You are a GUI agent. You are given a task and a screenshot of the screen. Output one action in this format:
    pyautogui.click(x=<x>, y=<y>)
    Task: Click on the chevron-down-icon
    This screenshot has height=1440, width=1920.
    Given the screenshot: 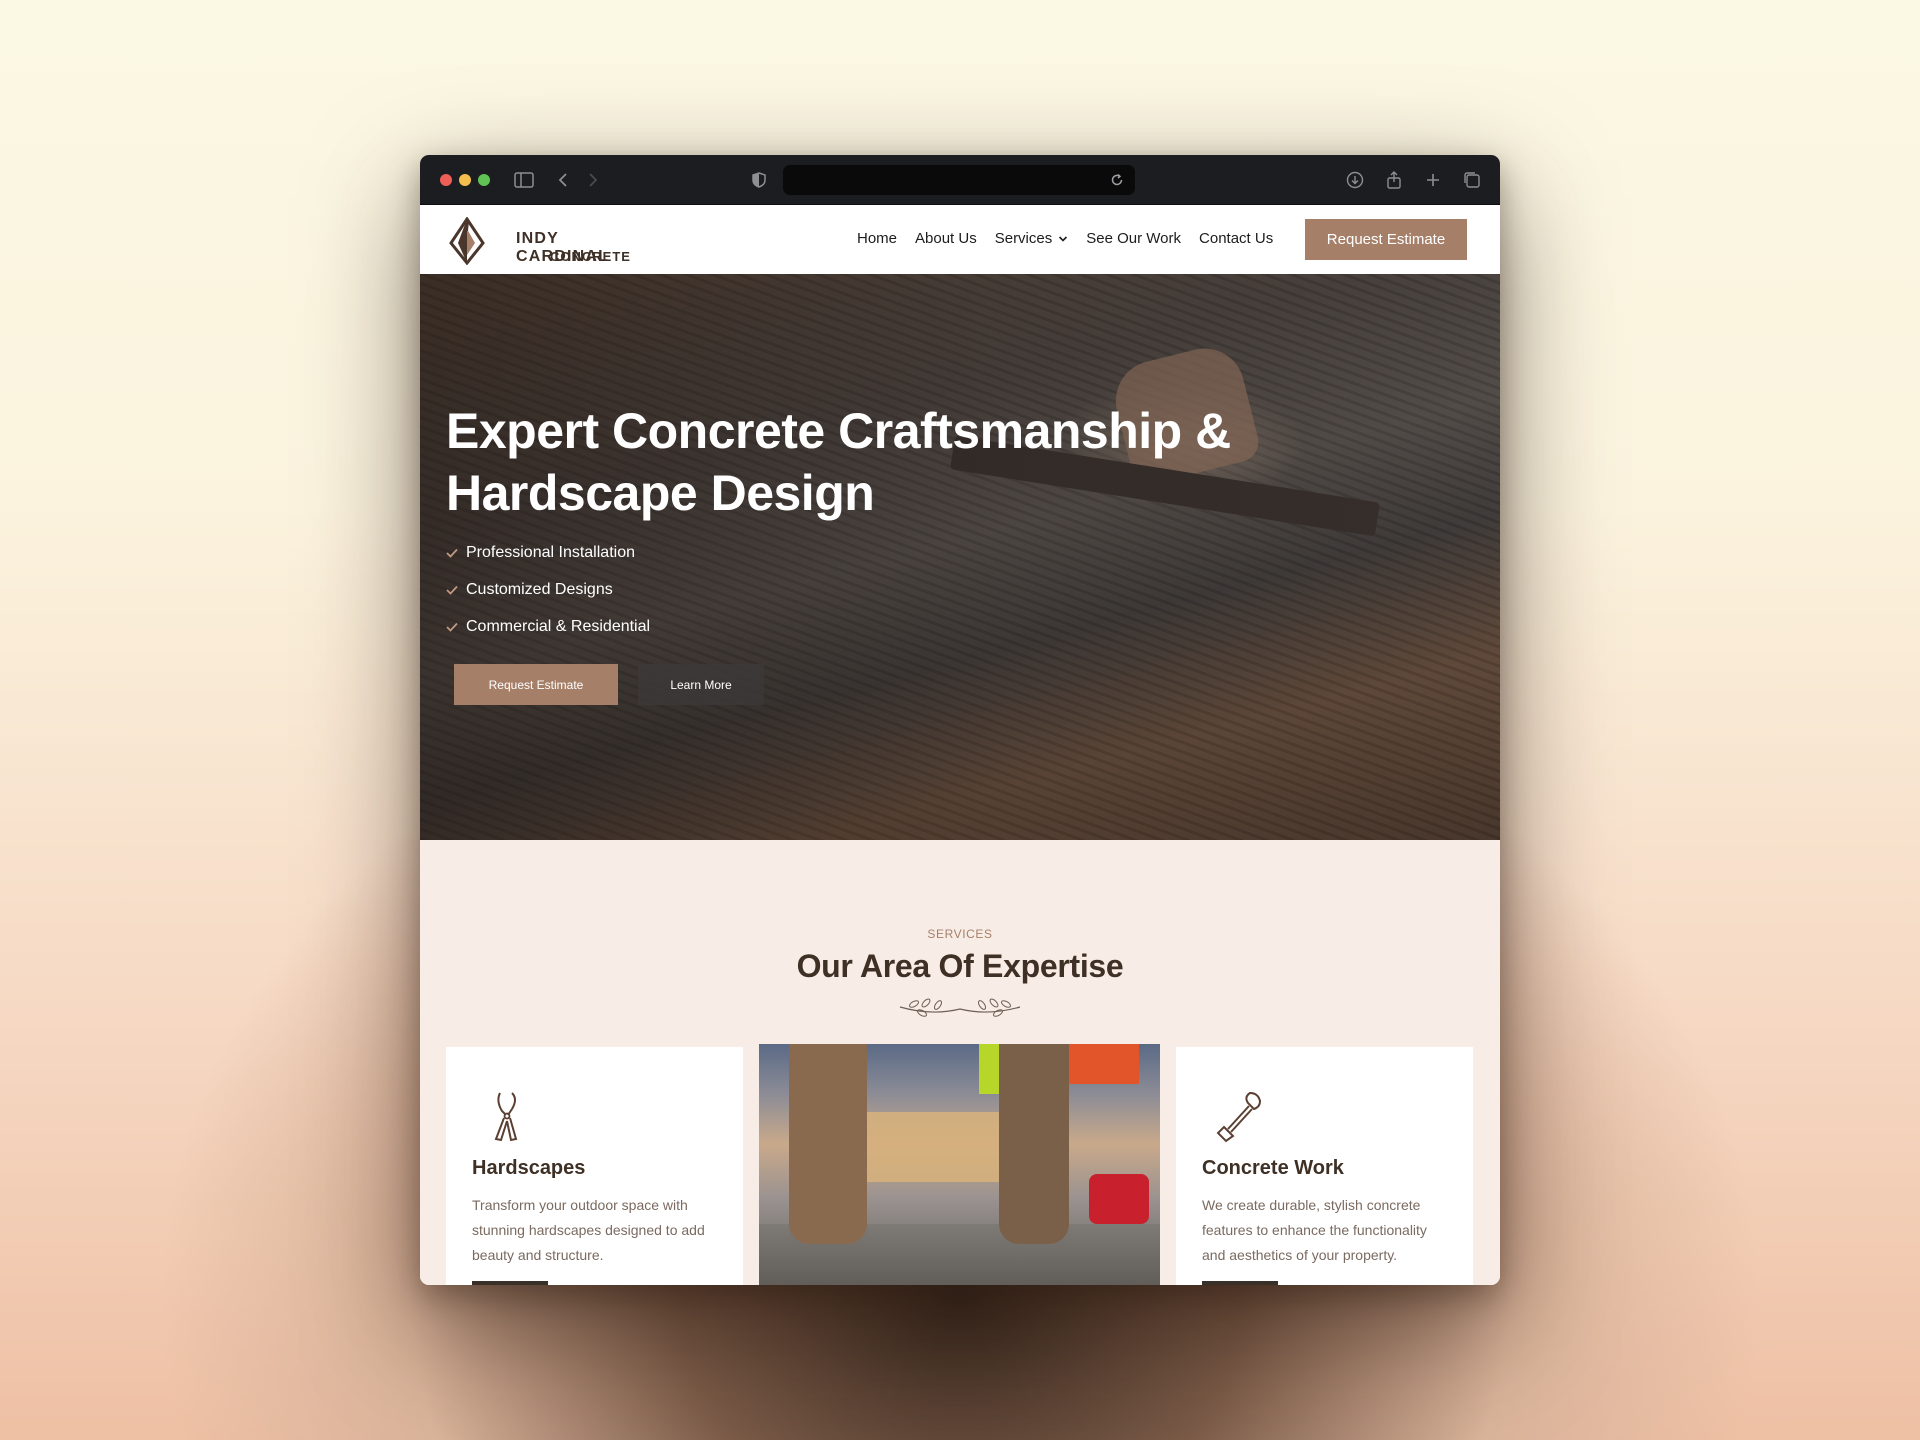 What is the action you would take?
    pyautogui.click(x=1063, y=238)
    